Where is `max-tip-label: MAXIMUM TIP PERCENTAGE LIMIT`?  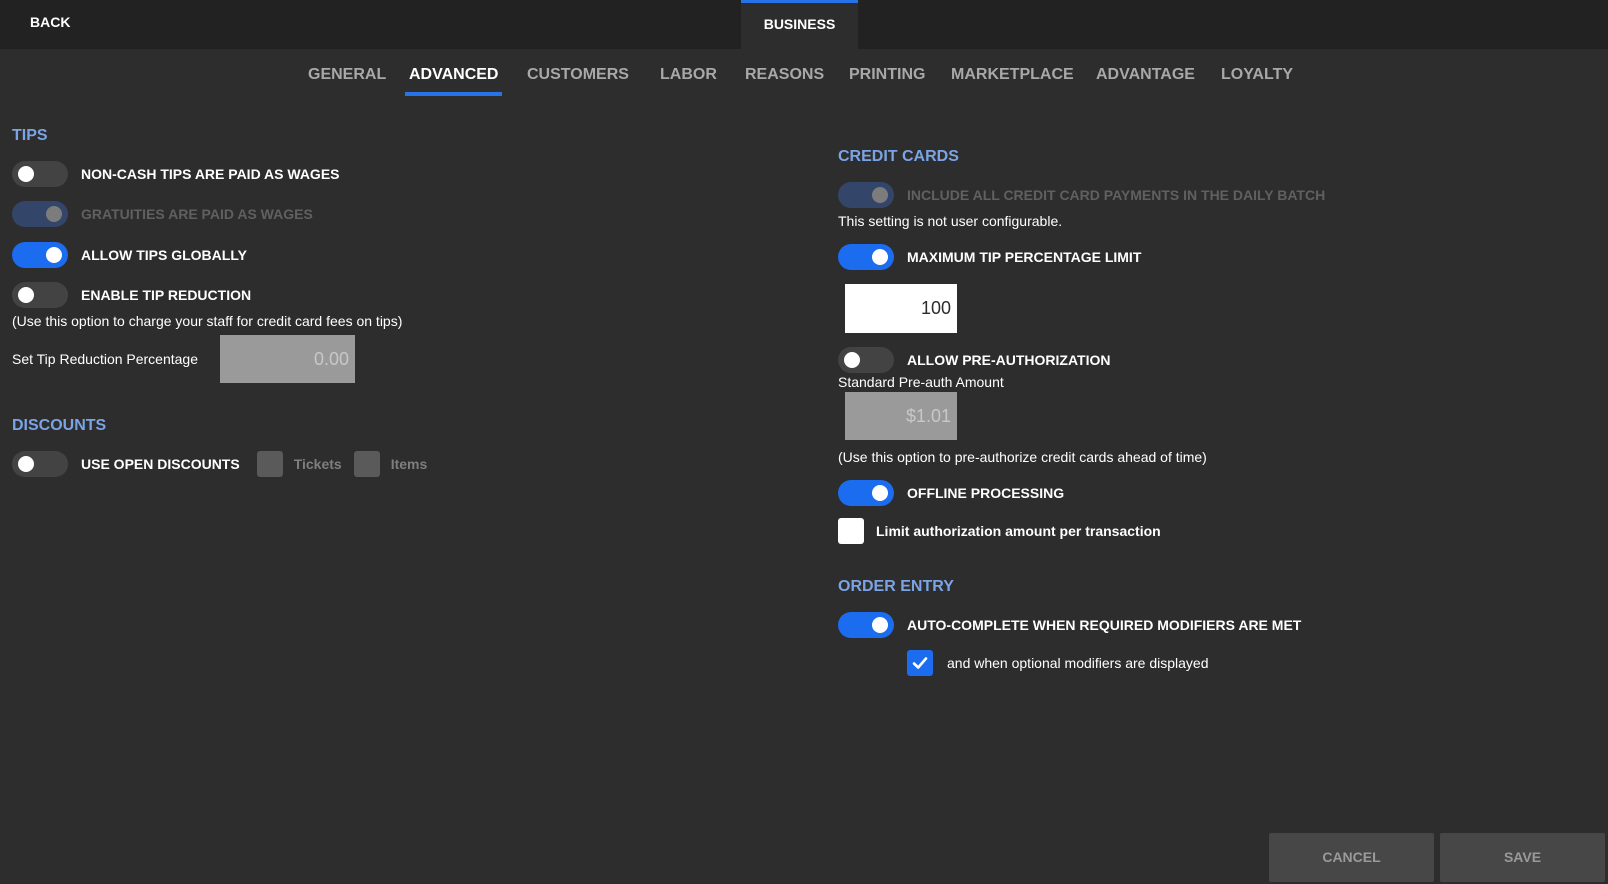
max-tip-label: MAXIMUM TIP PERCENTAGE LIMIT is located at coordinates (1024, 257).